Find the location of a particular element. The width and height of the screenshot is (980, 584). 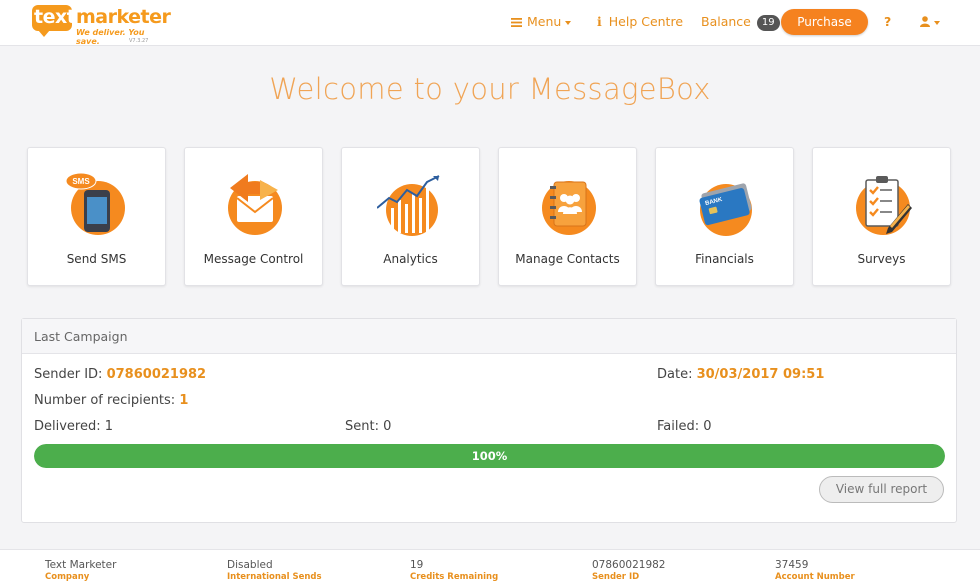

sender-id-label: Sender ID: is located at coordinates (68, 374).